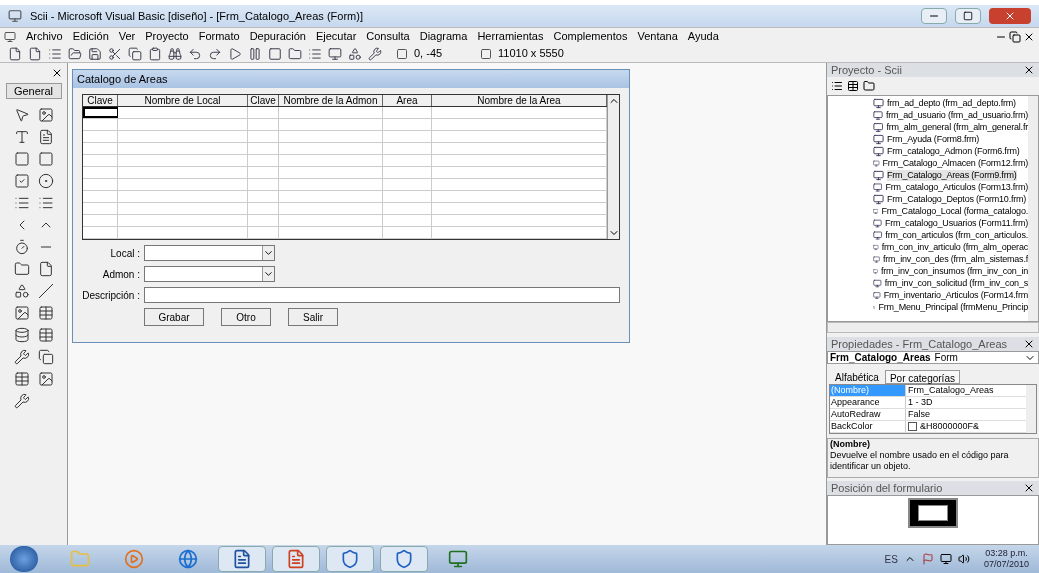 The height and width of the screenshot is (573, 1039). What do you see at coordinates (868, 414) in the screenshot?
I see `property-name: AutoRedraw` at bounding box center [868, 414].